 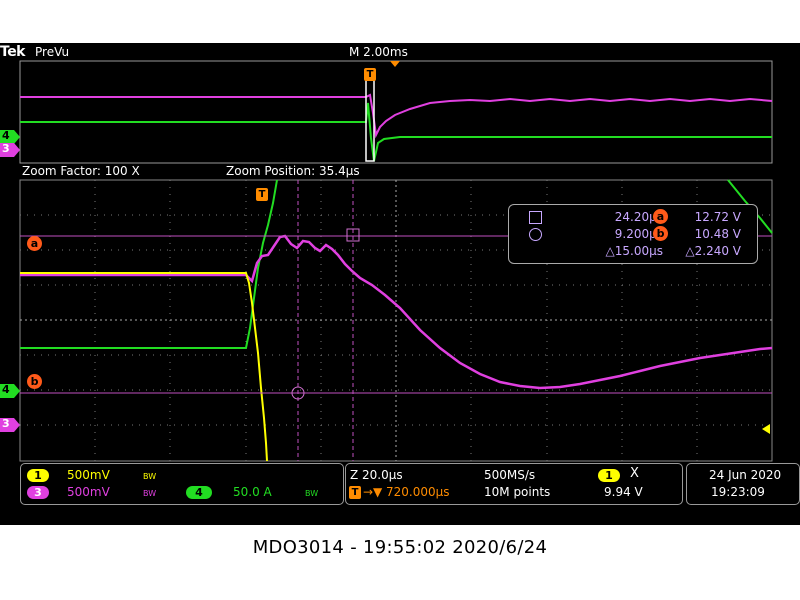 I want to click on ch3-bandwidth-limit: BW, so click(x=150, y=493).